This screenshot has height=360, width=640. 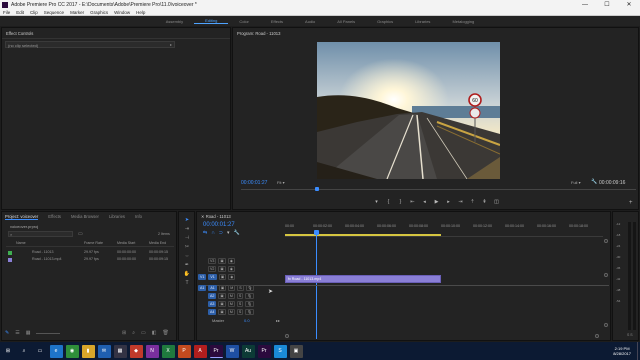 I want to click on track-target: A4, so click(x=212, y=311).